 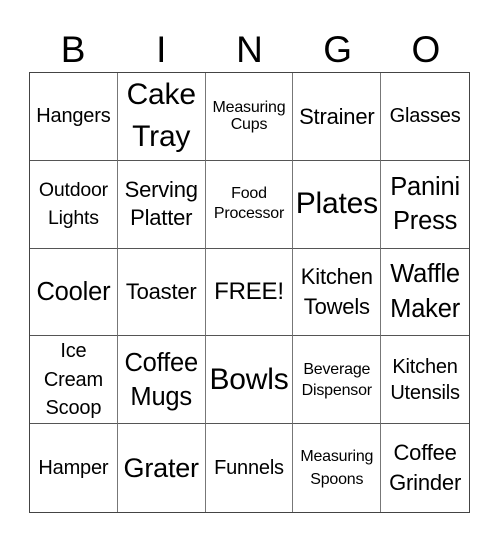 What do you see at coordinates (74, 117) in the screenshot?
I see `bingo-cell: Hangers` at bounding box center [74, 117].